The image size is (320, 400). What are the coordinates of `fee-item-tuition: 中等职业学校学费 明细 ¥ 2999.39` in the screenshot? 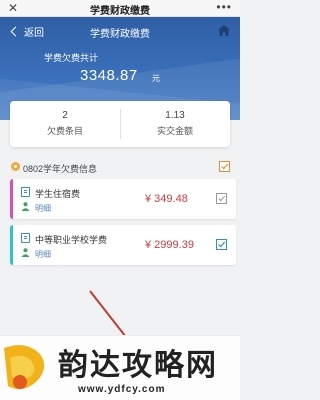 It's located at (123, 245).